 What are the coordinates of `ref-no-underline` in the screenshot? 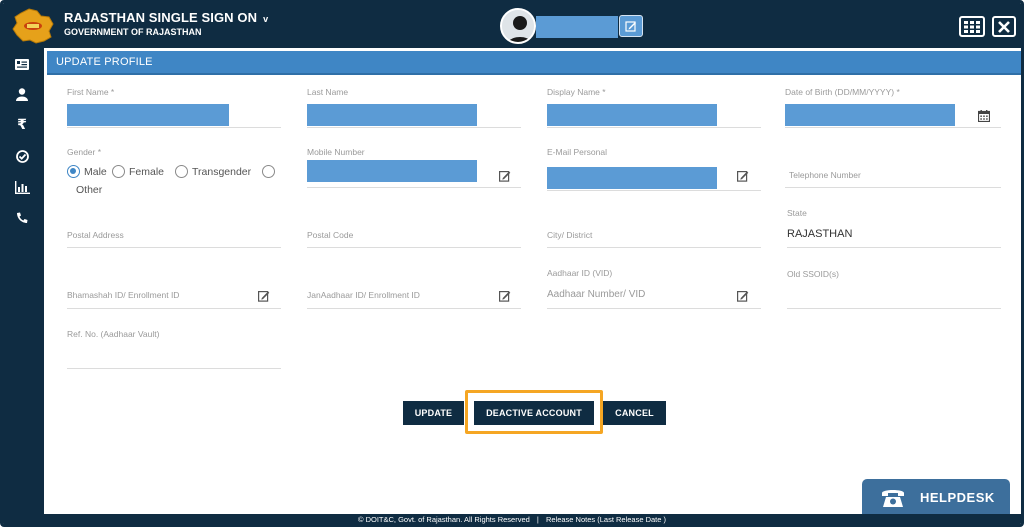 It's located at (174, 368).